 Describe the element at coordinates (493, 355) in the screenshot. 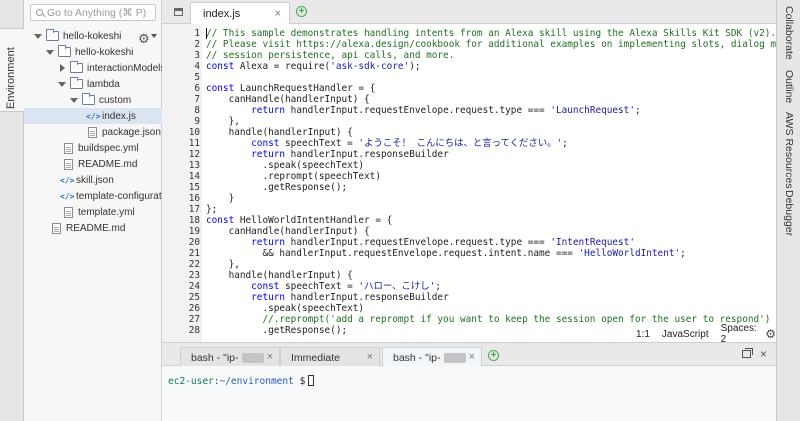

I see `add-terminal-icon: +` at that location.